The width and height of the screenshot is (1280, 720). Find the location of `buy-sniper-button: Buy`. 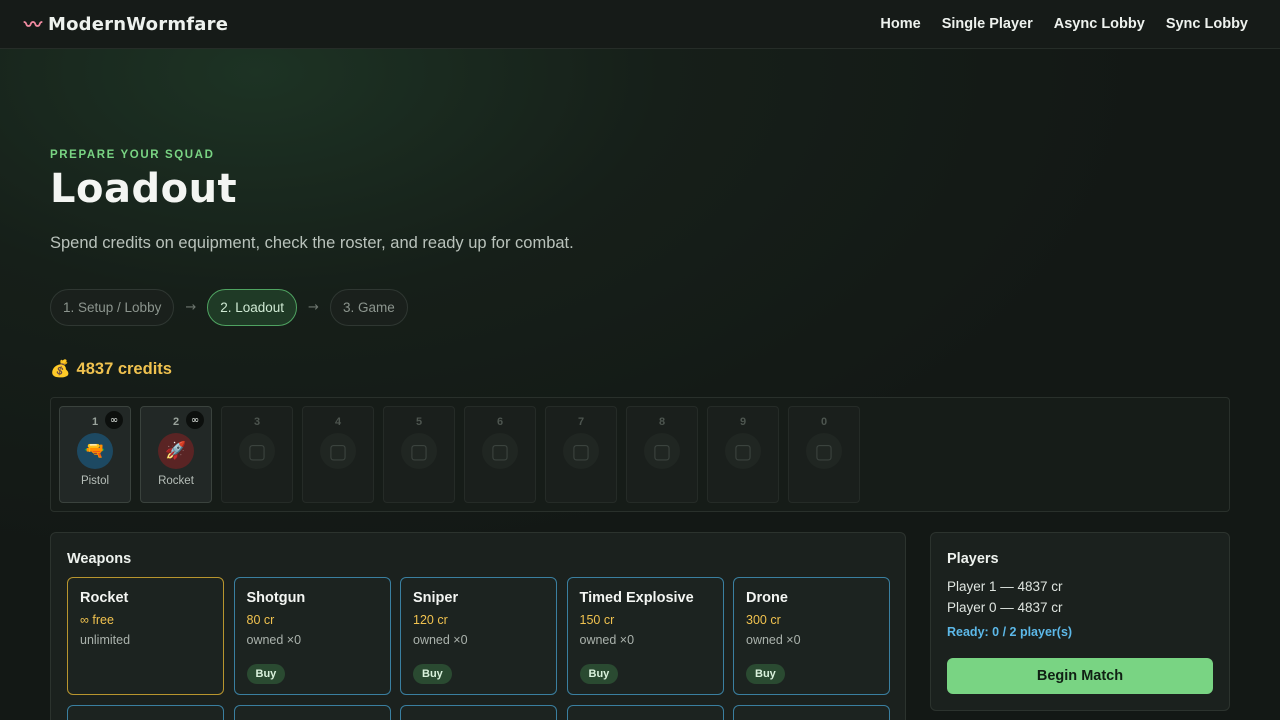

buy-sniper-button: Buy is located at coordinates (432, 674).